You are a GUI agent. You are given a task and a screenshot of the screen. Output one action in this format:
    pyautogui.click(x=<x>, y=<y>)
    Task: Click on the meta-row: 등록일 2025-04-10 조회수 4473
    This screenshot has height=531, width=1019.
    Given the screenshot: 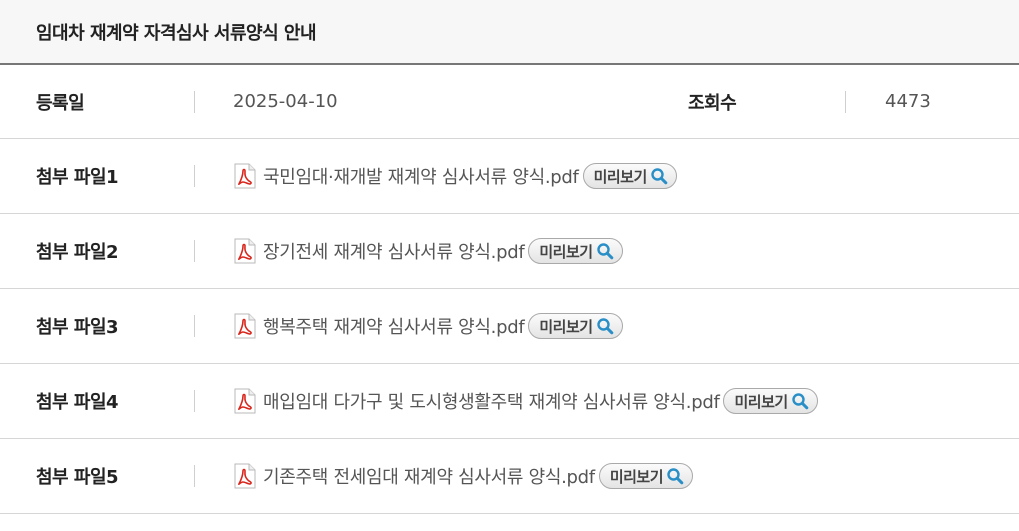 What is the action you would take?
    pyautogui.click(x=509, y=102)
    